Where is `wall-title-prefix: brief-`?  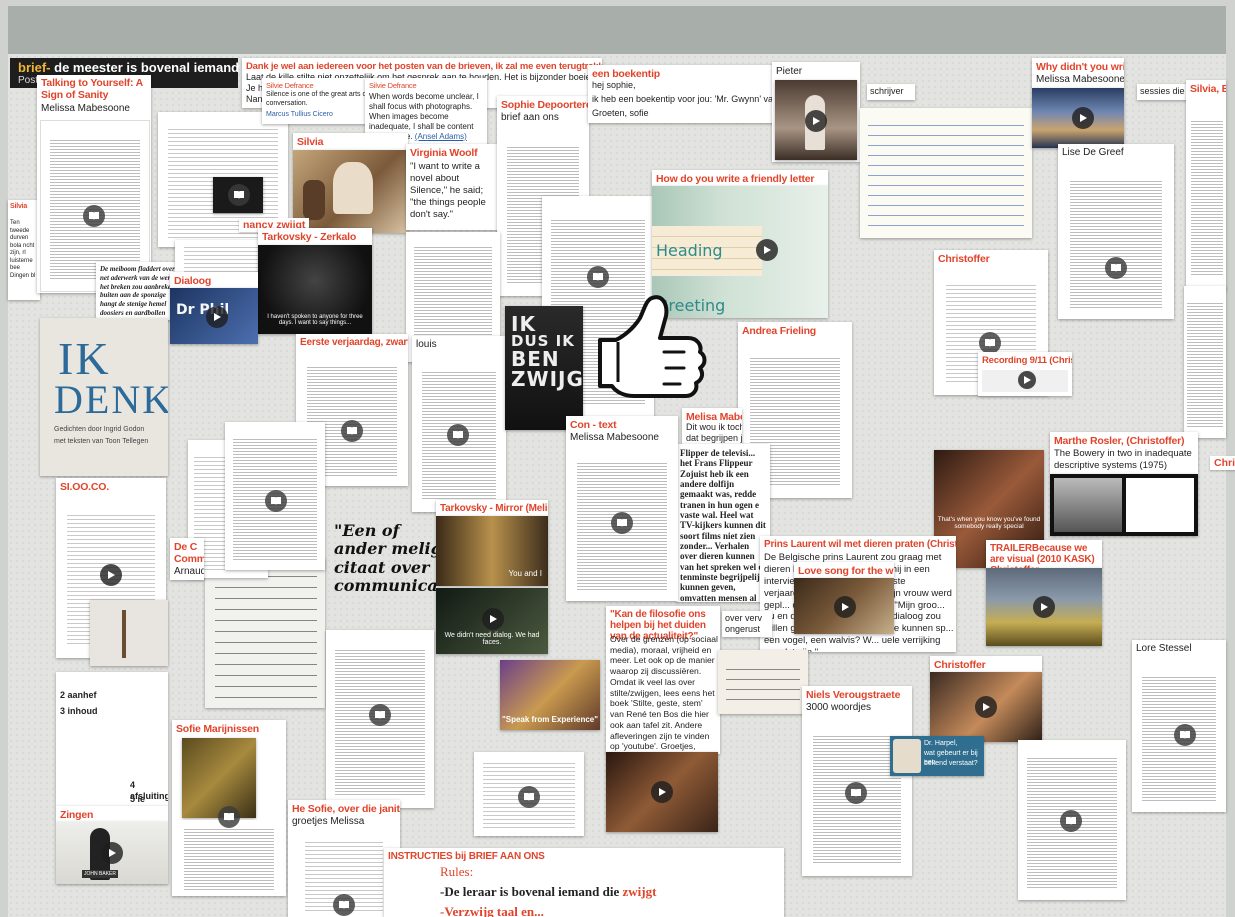
wall-title-prefix: brief- is located at coordinates (36, 67).